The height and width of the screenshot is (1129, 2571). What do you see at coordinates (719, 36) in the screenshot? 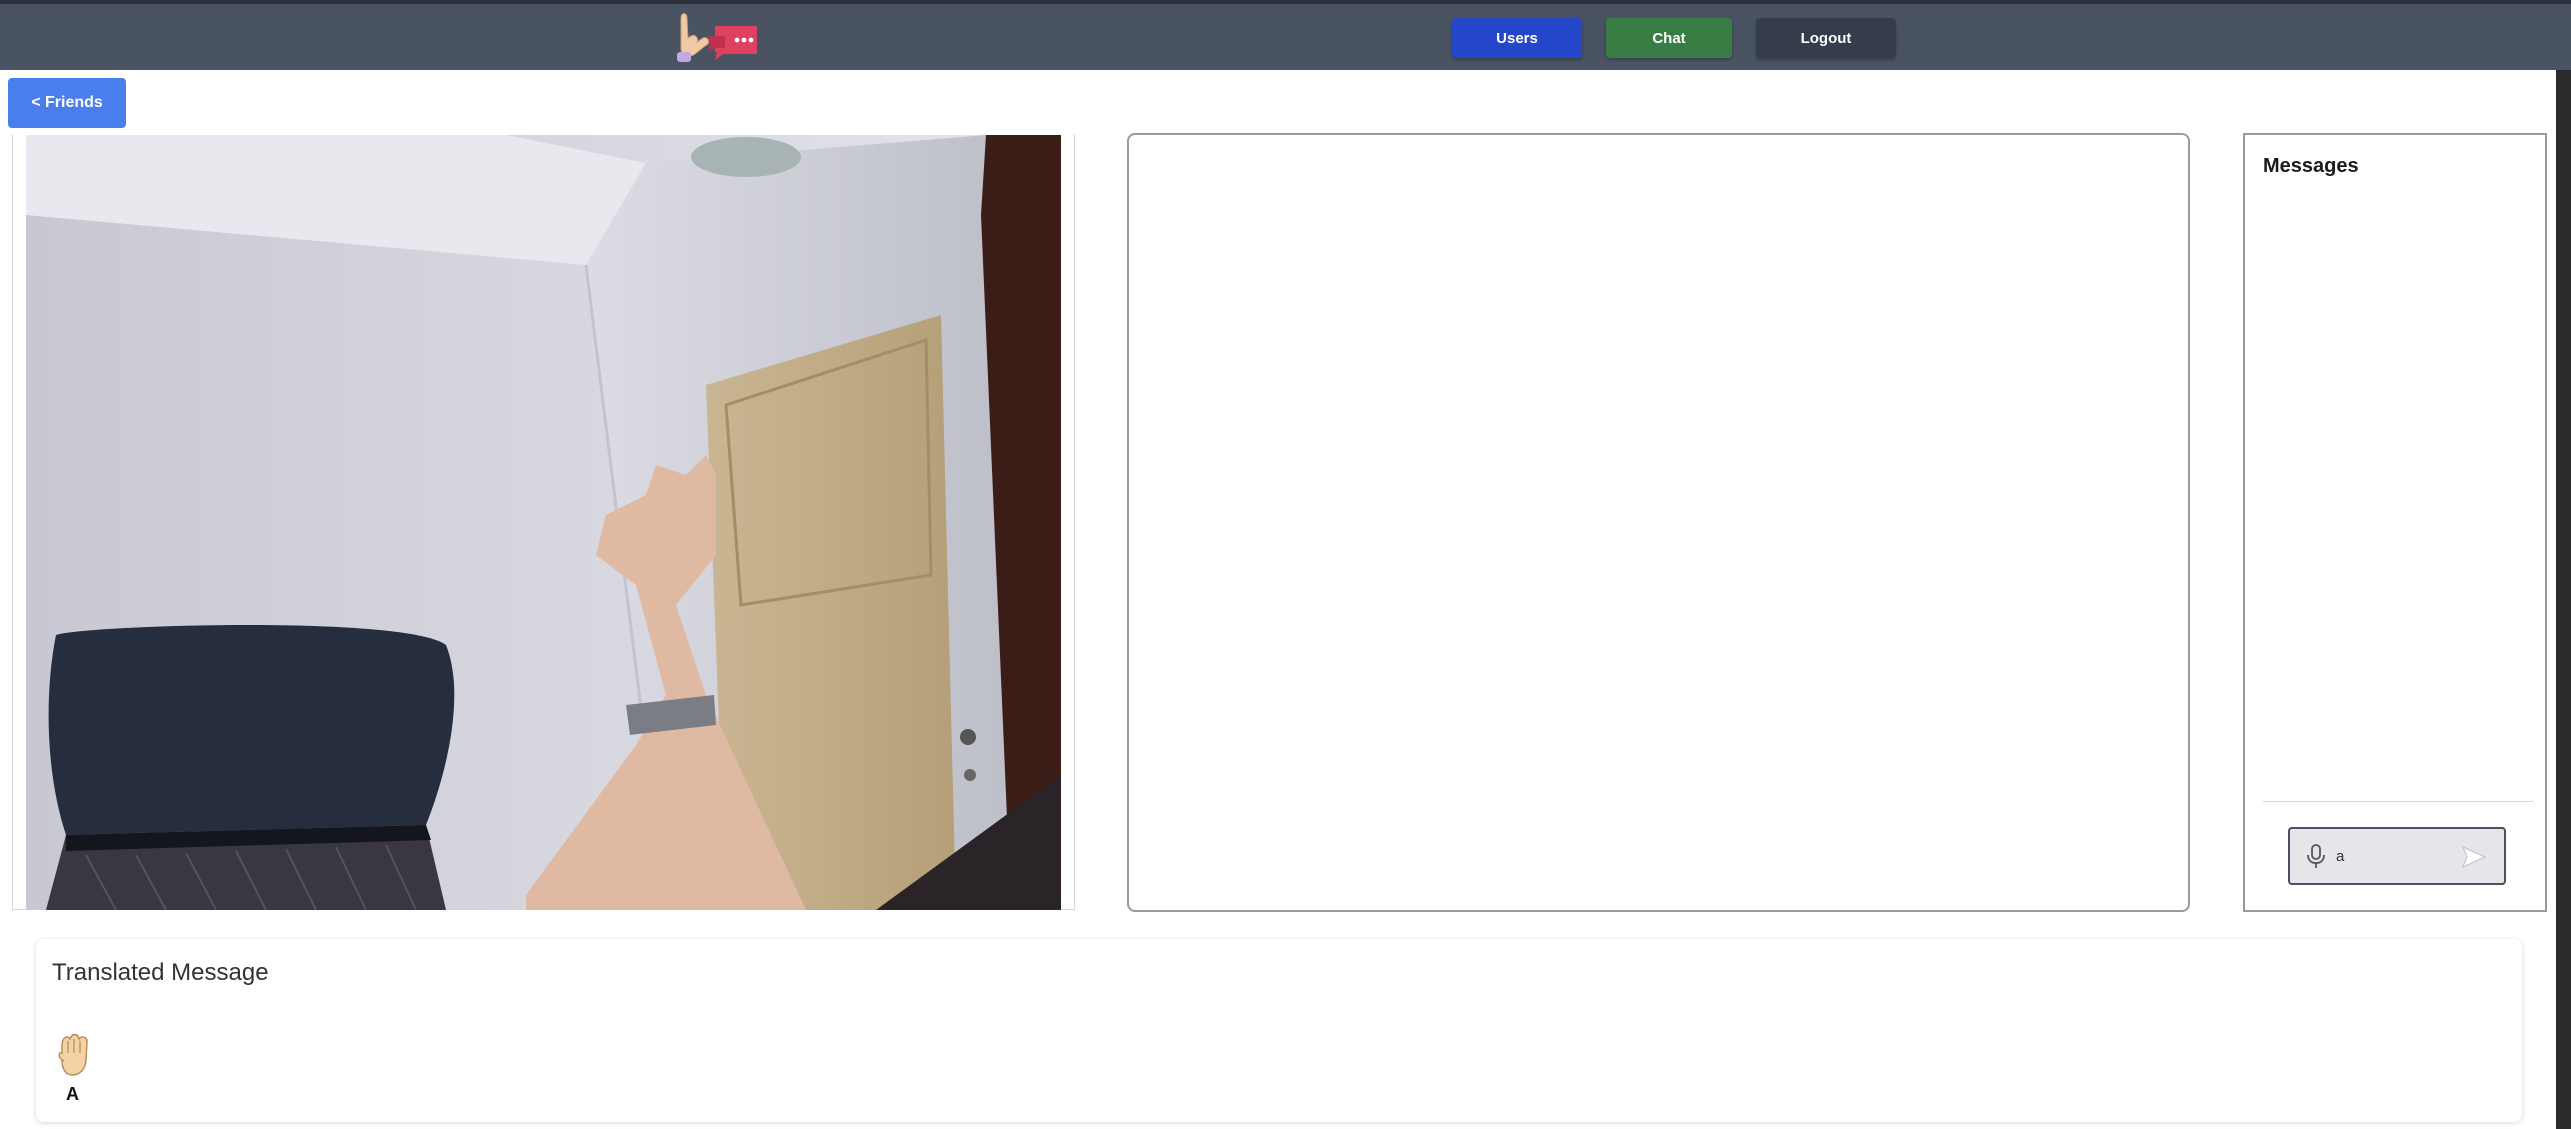
I see `sign-language-chat-logo-icon` at bounding box center [719, 36].